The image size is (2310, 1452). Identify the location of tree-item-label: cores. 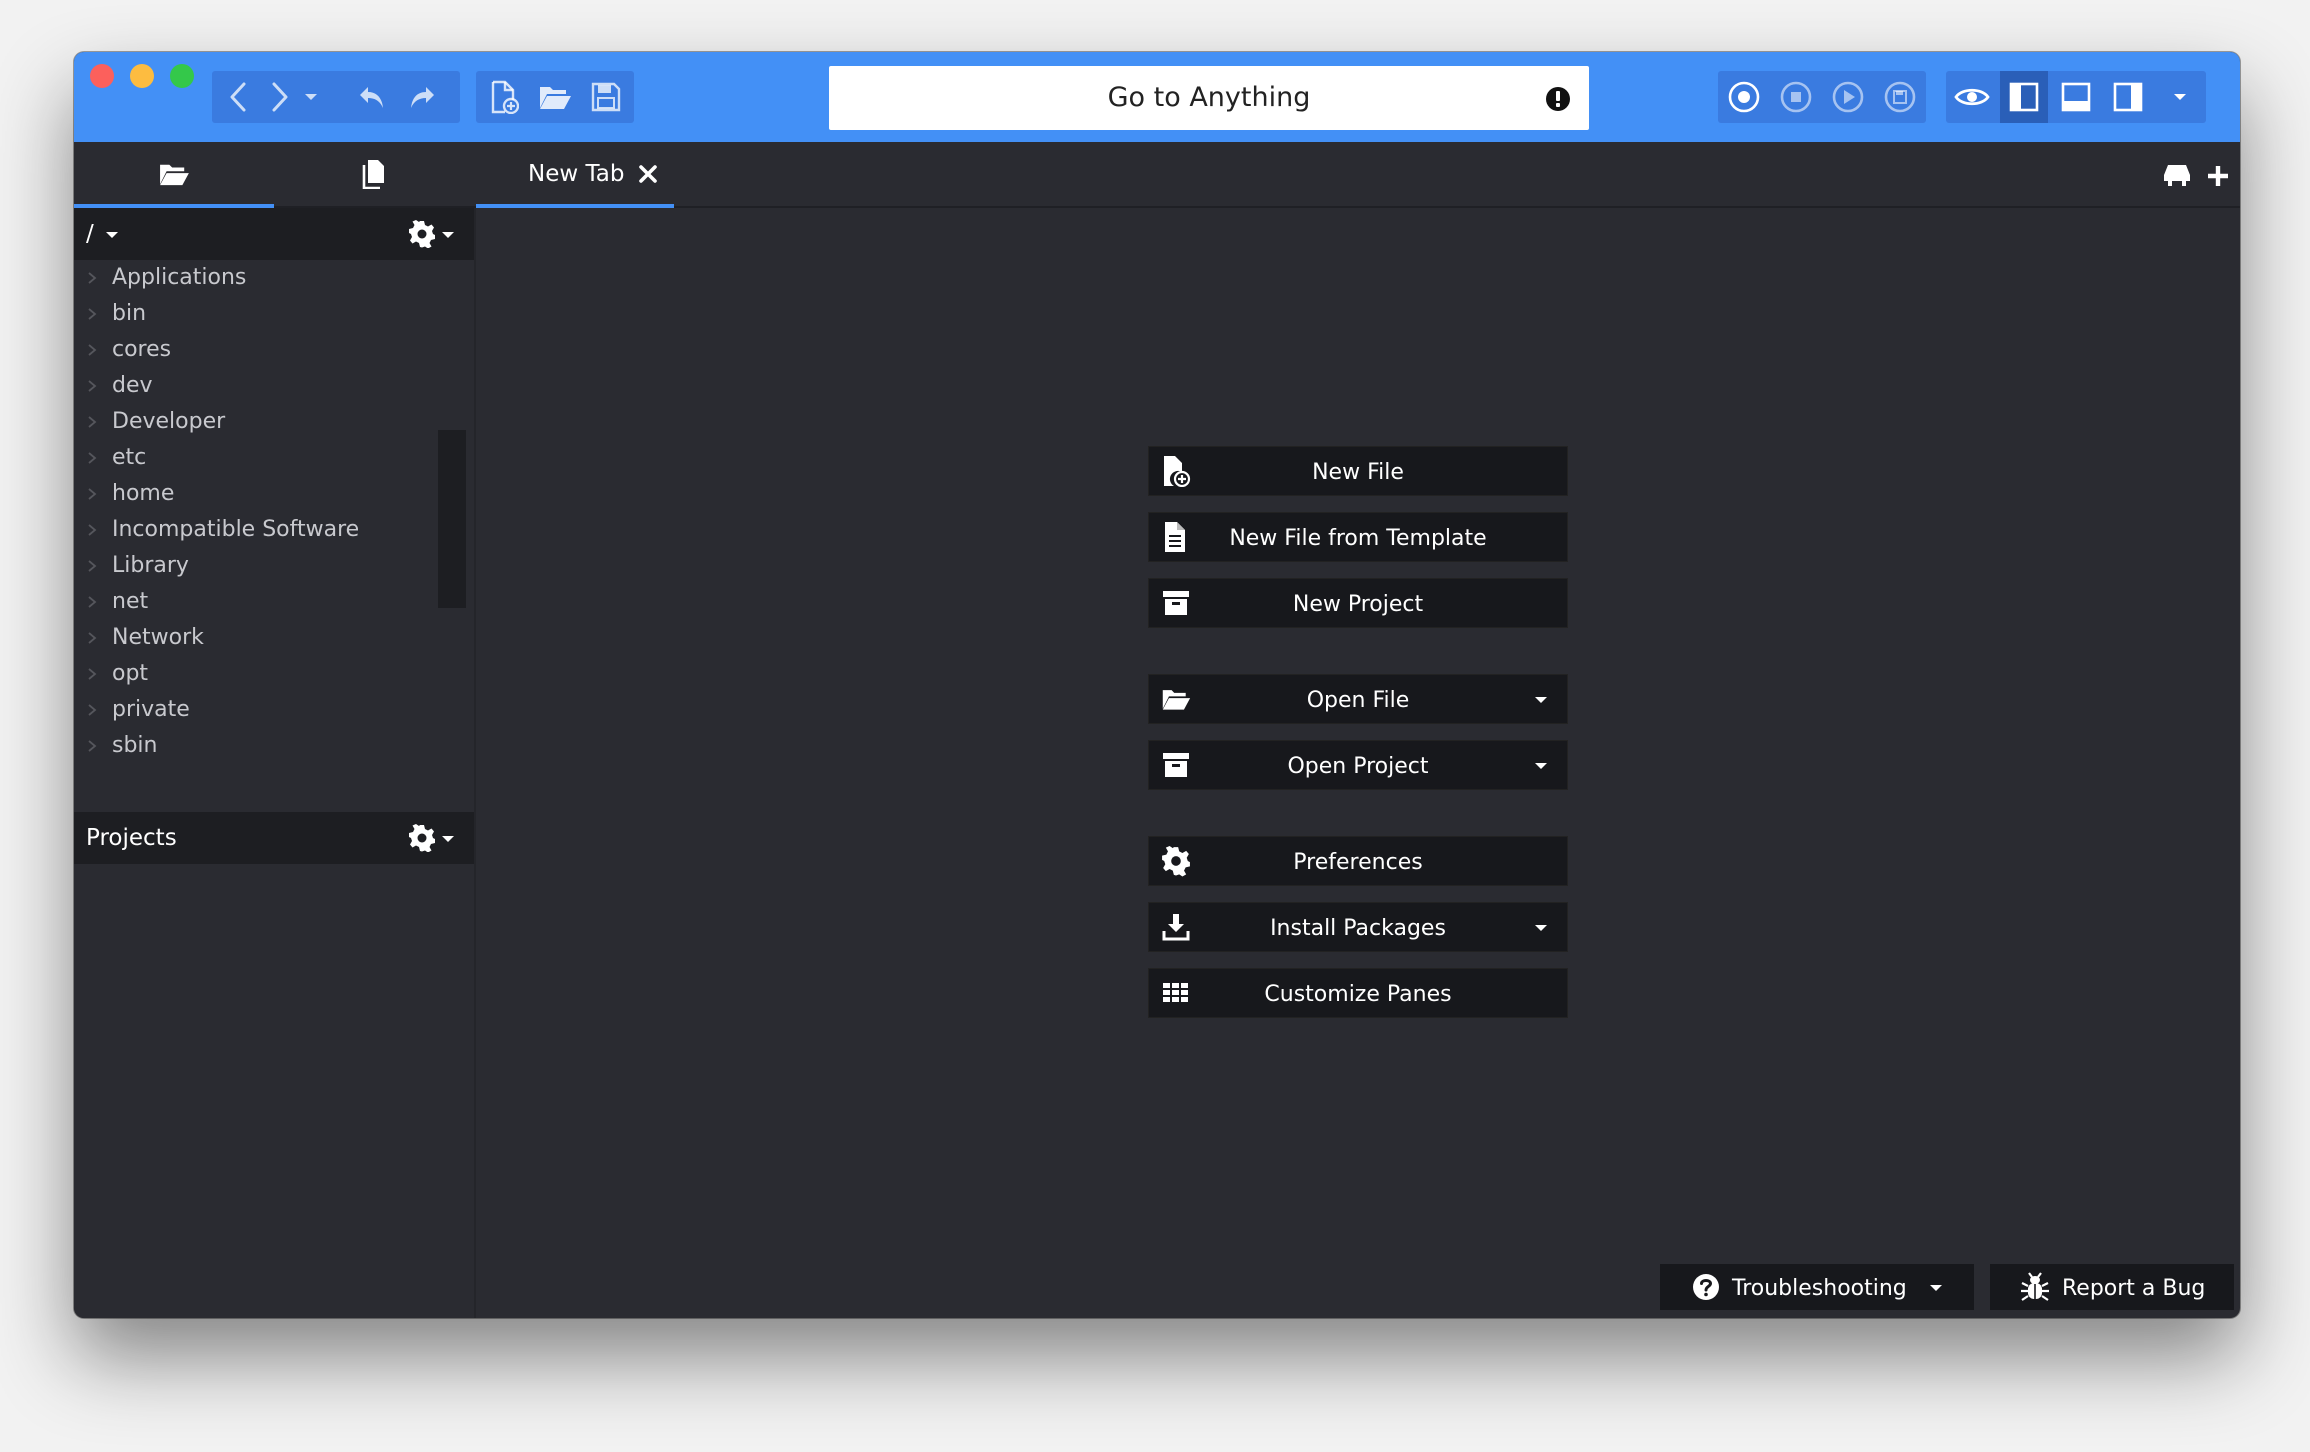
(142, 349).